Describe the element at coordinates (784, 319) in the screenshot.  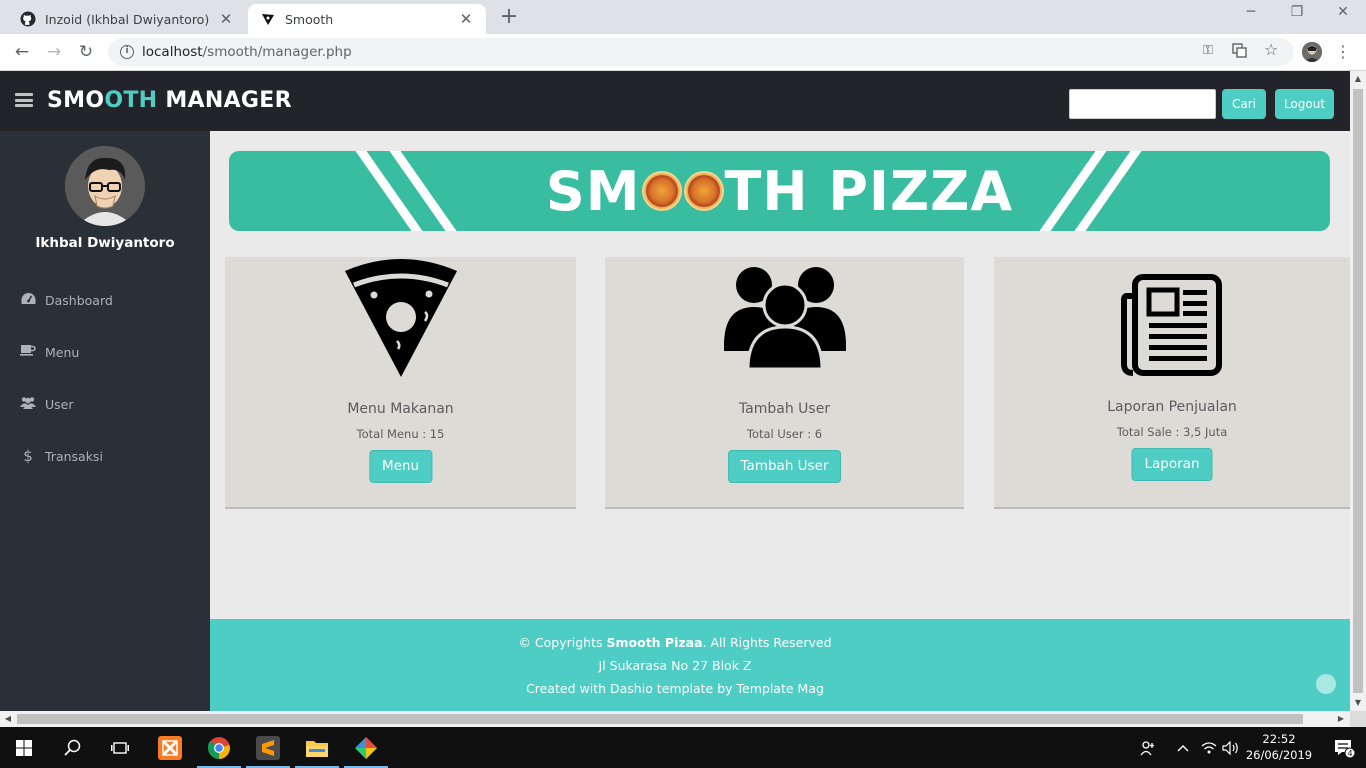
I see `users-group-icon` at that location.